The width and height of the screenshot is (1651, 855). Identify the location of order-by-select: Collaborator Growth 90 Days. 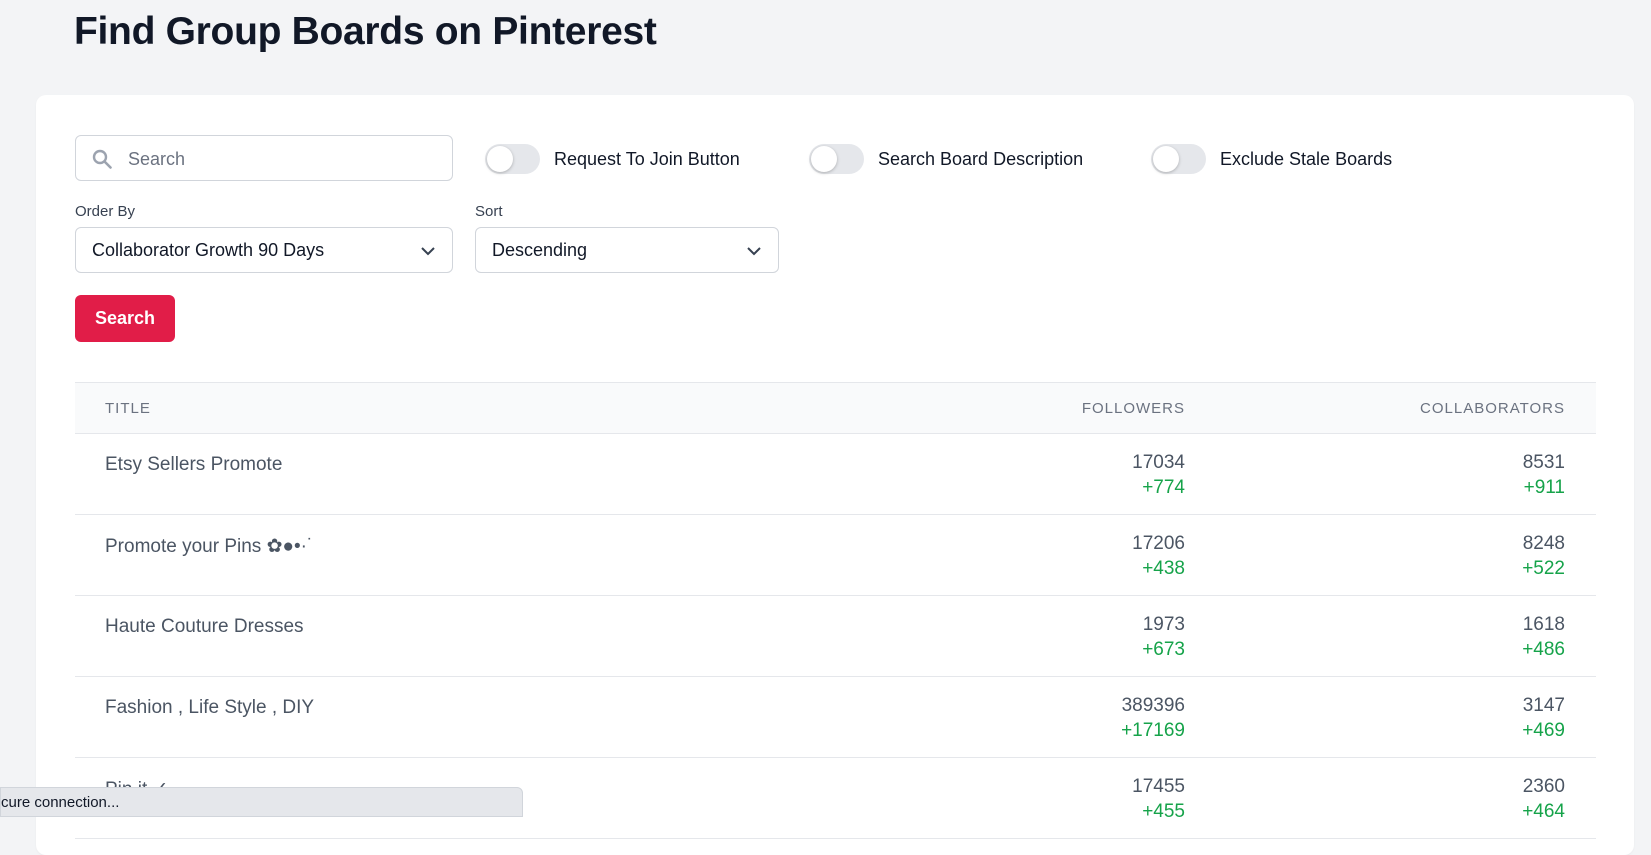
(264, 250).